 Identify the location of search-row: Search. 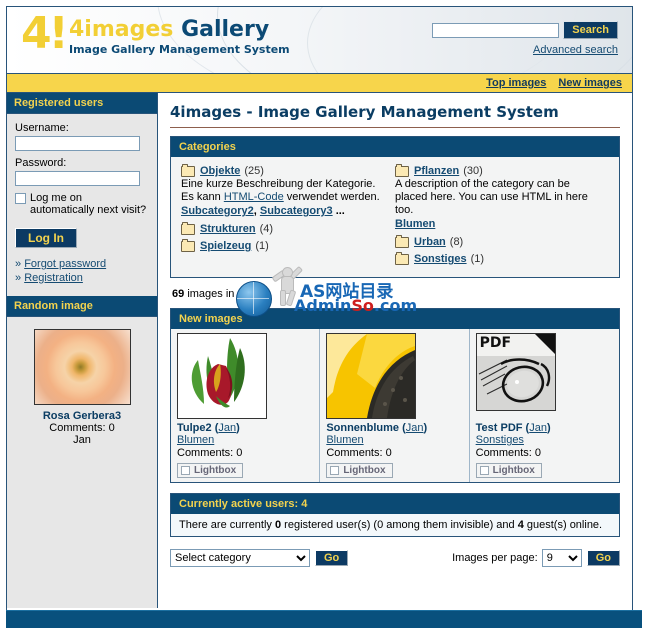
(525, 30).